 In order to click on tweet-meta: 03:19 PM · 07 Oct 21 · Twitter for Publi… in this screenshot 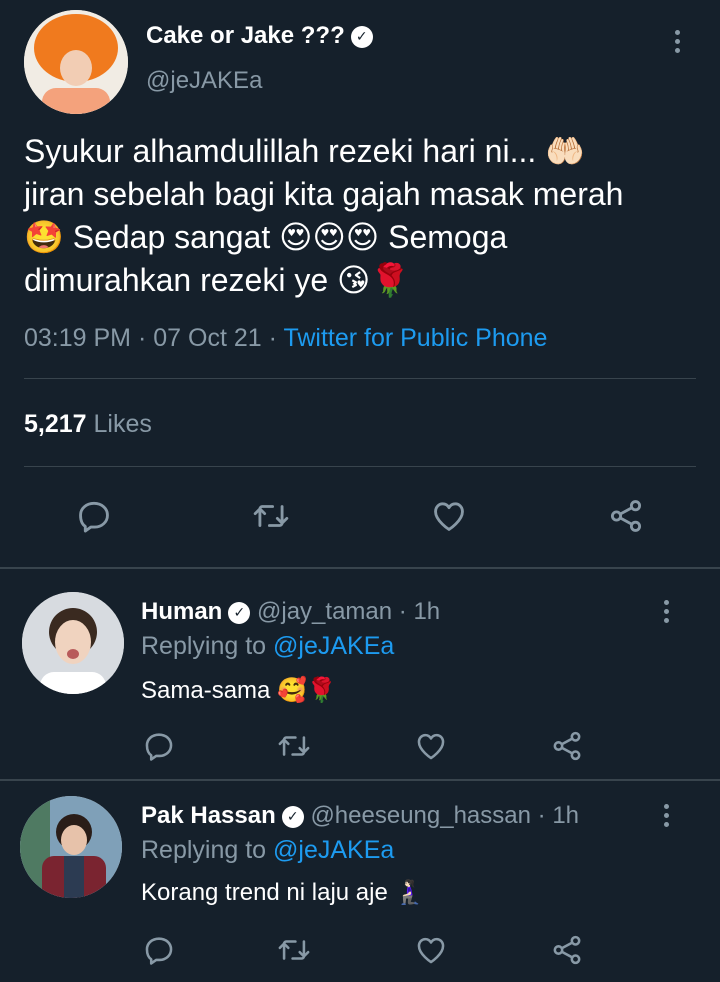, I will do `click(285, 338)`.